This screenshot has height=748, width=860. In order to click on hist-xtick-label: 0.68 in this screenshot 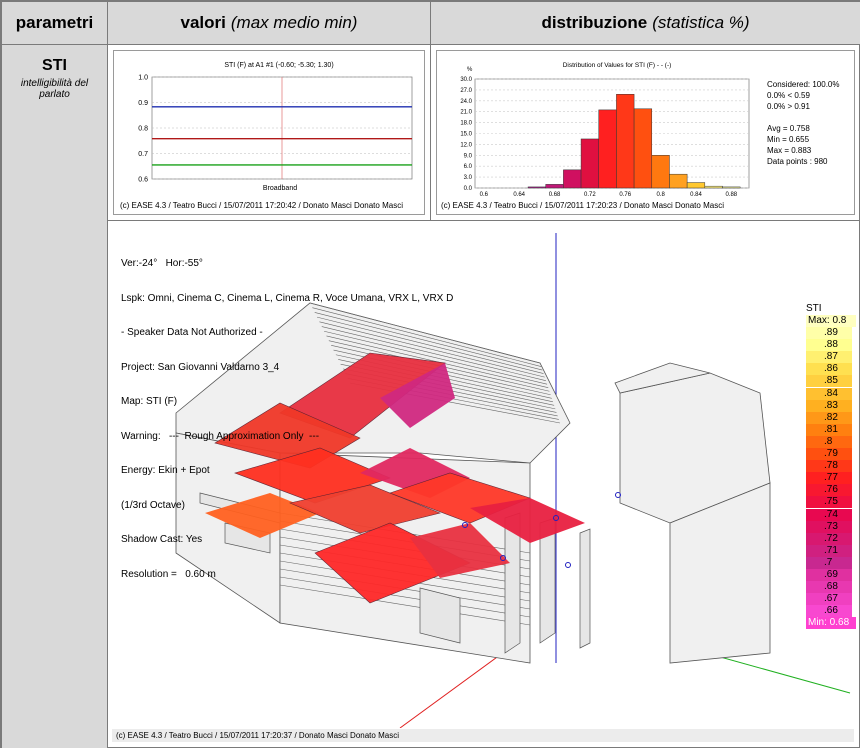, I will do `click(555, 195)`.